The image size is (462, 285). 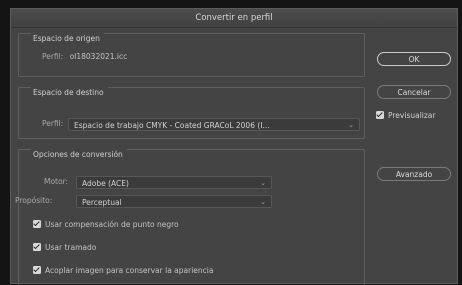 I want to click on origin-space-group: Espacio de origen Perfil: ol18032021.icc, so click(x=191, y=55).